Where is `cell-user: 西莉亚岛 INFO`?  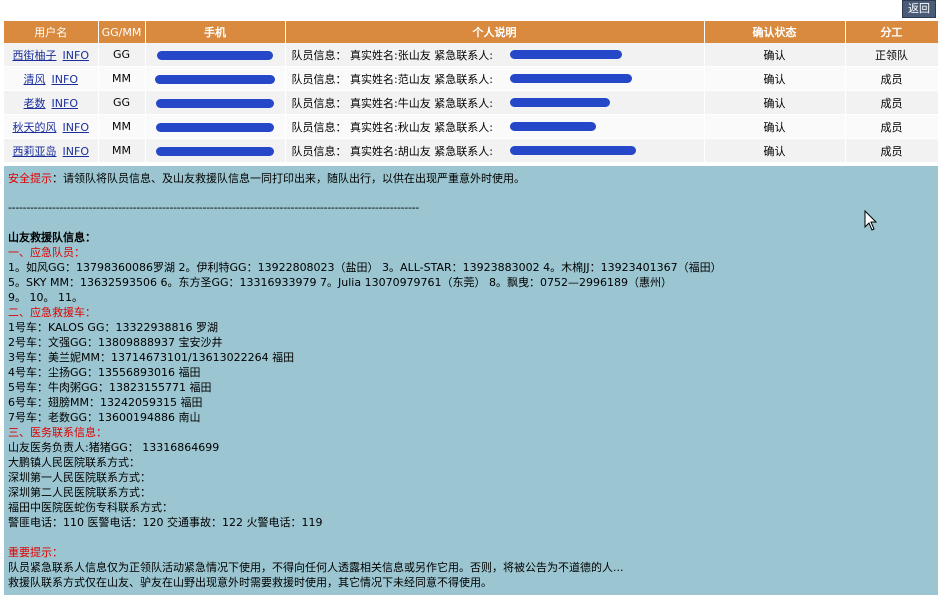 cell-user: 西莉亚岛 INFO is located at coordinates (51, 150).